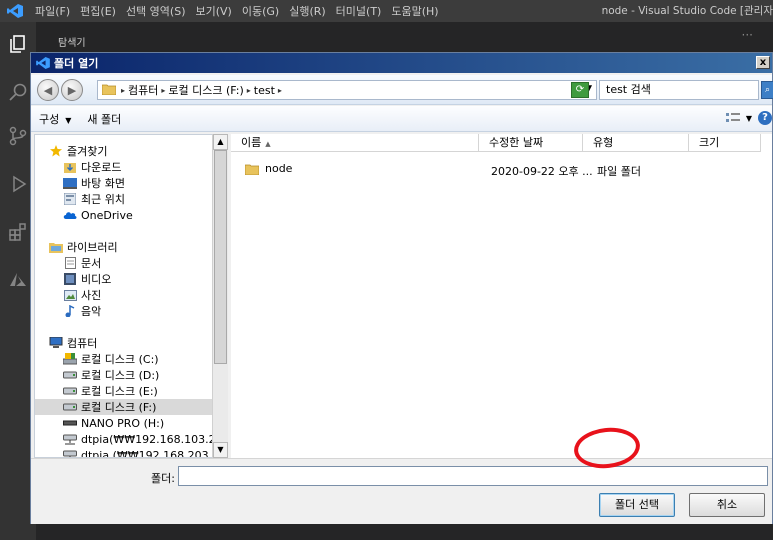 Image resolution: width=773 pixels, height=540 pixels. I want to click on scroll-down-icon: ▼, so click(220, 450).